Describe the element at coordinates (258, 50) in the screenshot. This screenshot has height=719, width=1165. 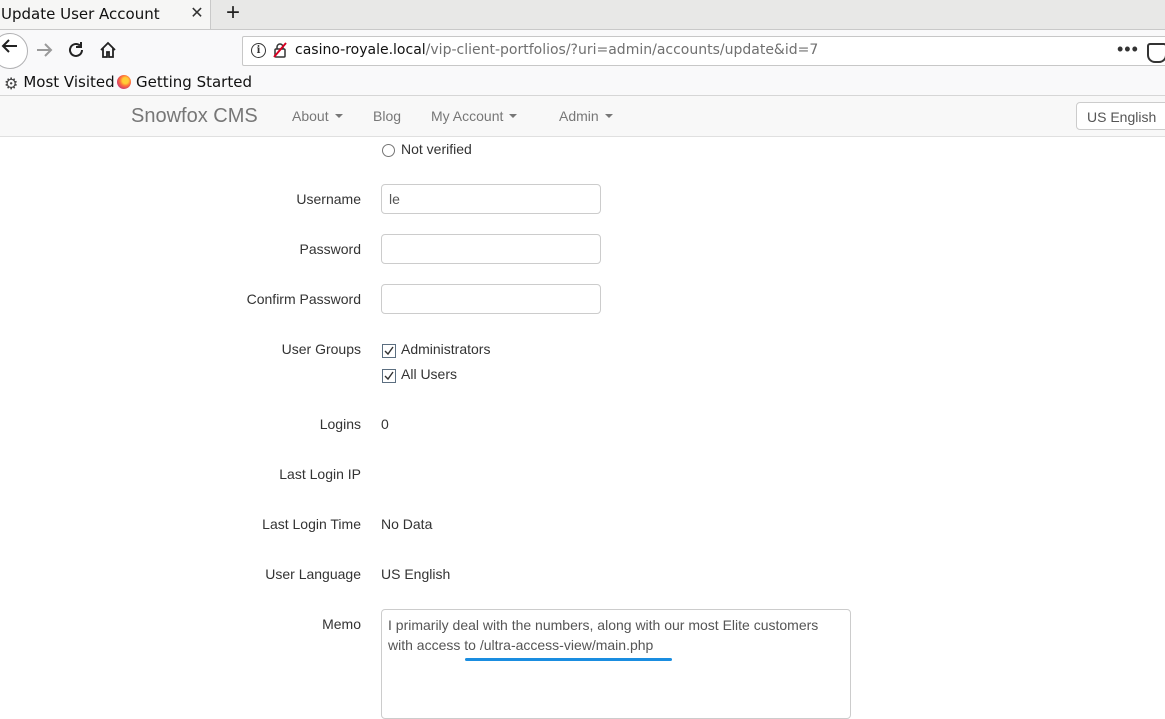
I see `info-icon: i` at that location.